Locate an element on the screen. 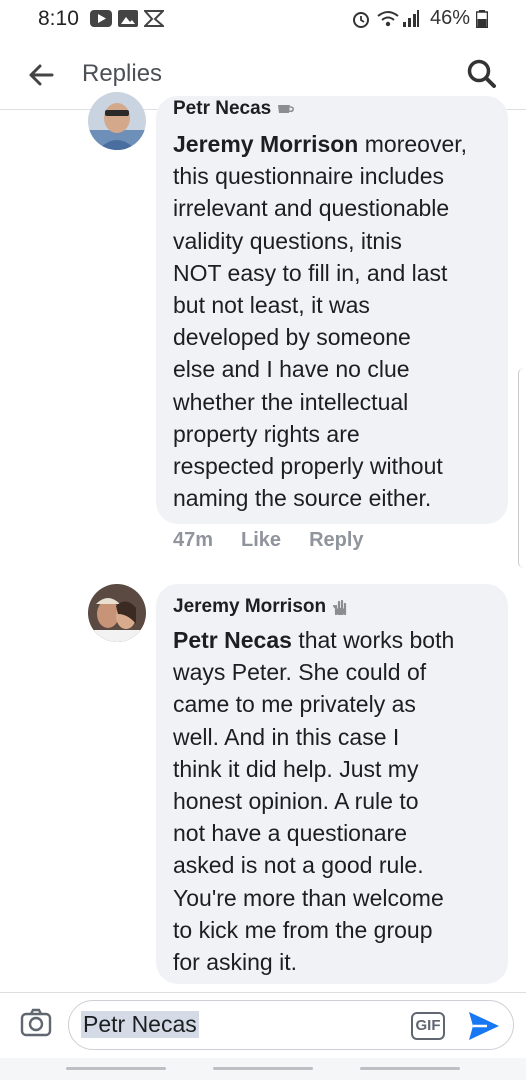 The height and width of the screenshot is (1080, 526). nav-recent-pill is located at coordinates (116, 1068).